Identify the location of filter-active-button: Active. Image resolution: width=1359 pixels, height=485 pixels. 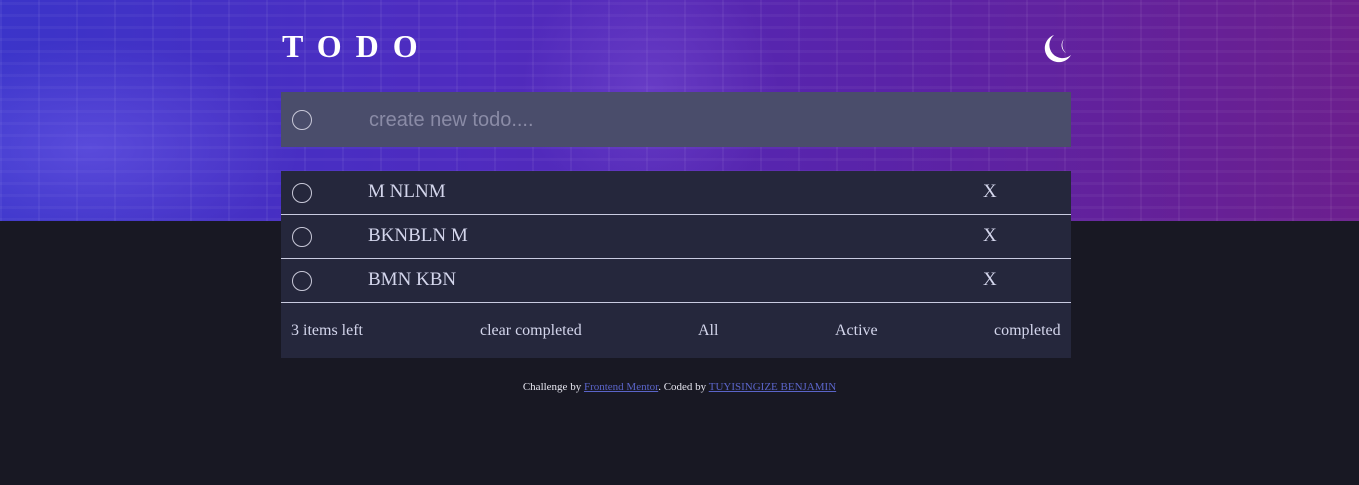
(856, 331).